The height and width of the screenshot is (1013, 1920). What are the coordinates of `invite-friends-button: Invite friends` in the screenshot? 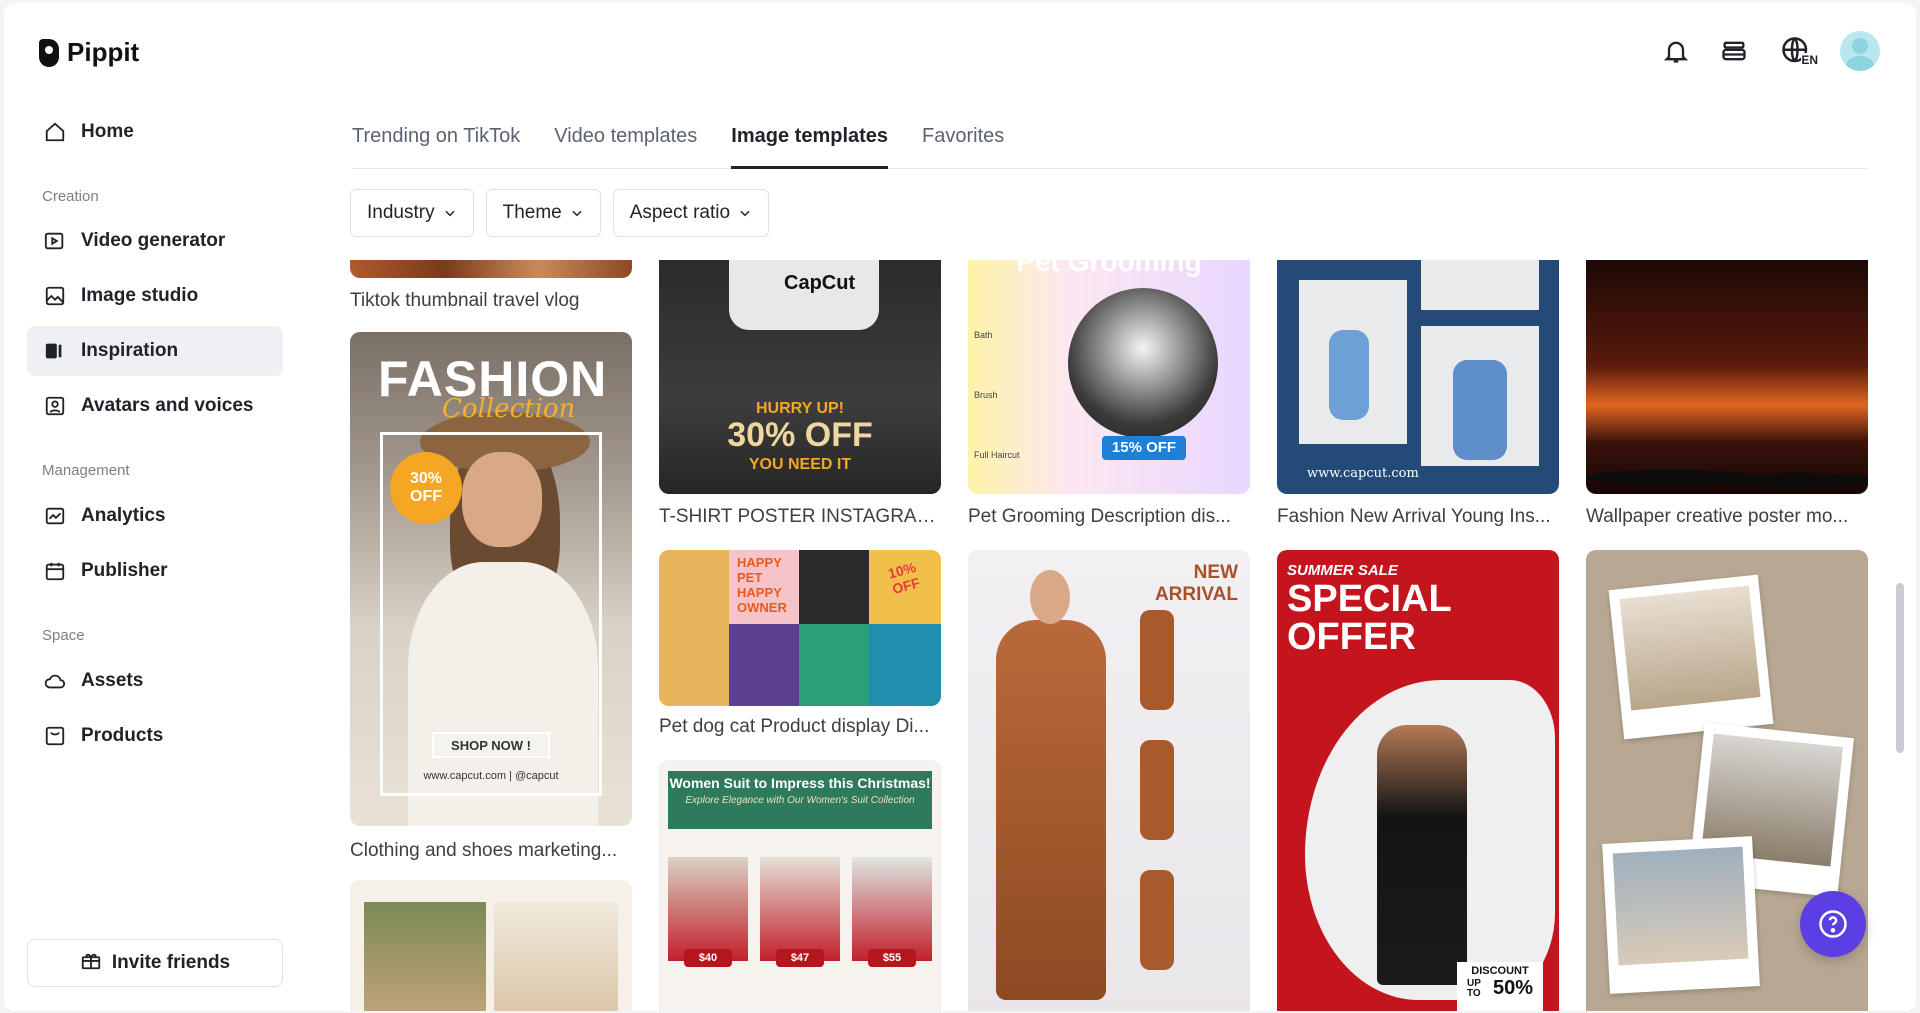 It's located at (155, 963).